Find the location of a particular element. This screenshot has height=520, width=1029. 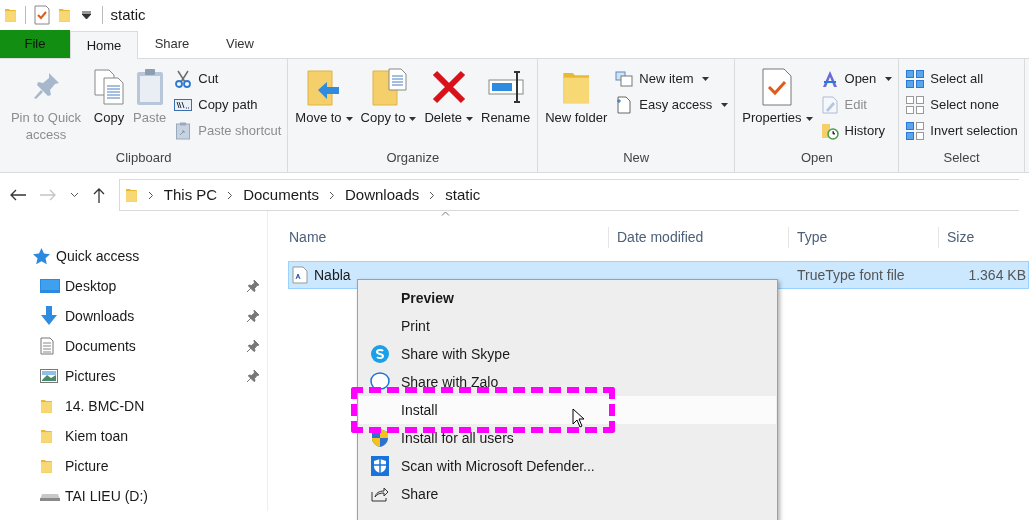

nav-item: Pictures is located at coordinates (153, 376).